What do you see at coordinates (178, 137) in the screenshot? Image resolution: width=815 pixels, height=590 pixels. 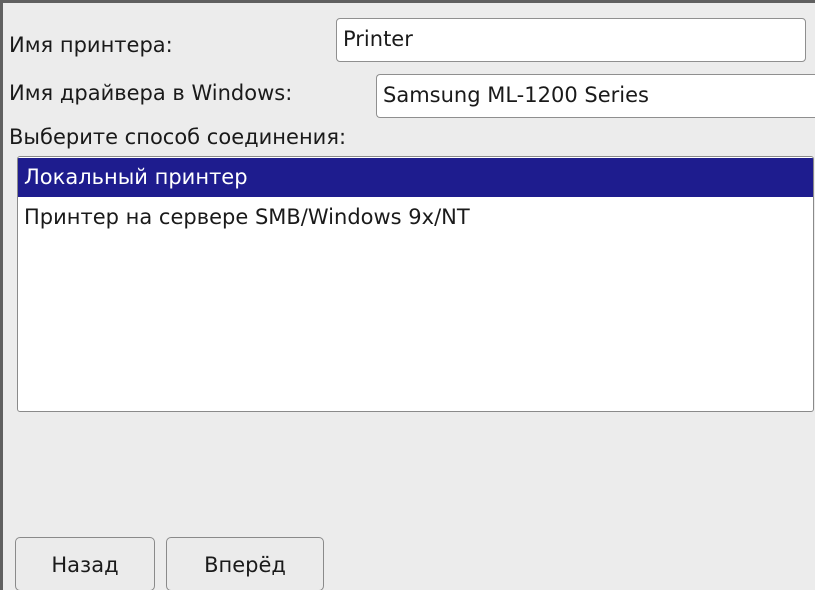 I see `connection-method-label: Выберите способ соединения:` at bounding box center [178, 137].